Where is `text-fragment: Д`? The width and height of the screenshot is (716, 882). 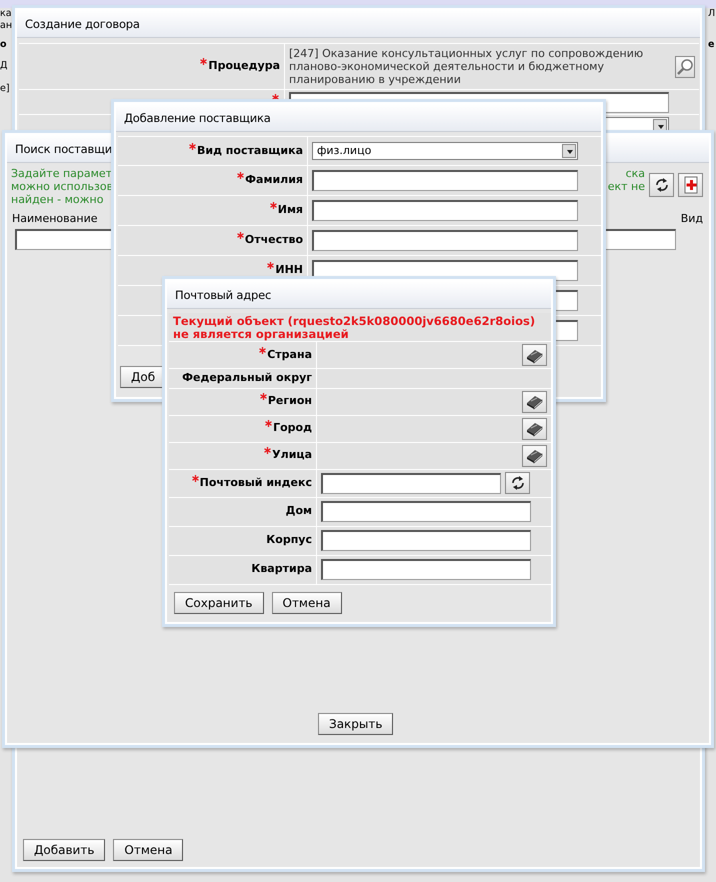
text-fragment: Д is located at coordinates (4, 65).